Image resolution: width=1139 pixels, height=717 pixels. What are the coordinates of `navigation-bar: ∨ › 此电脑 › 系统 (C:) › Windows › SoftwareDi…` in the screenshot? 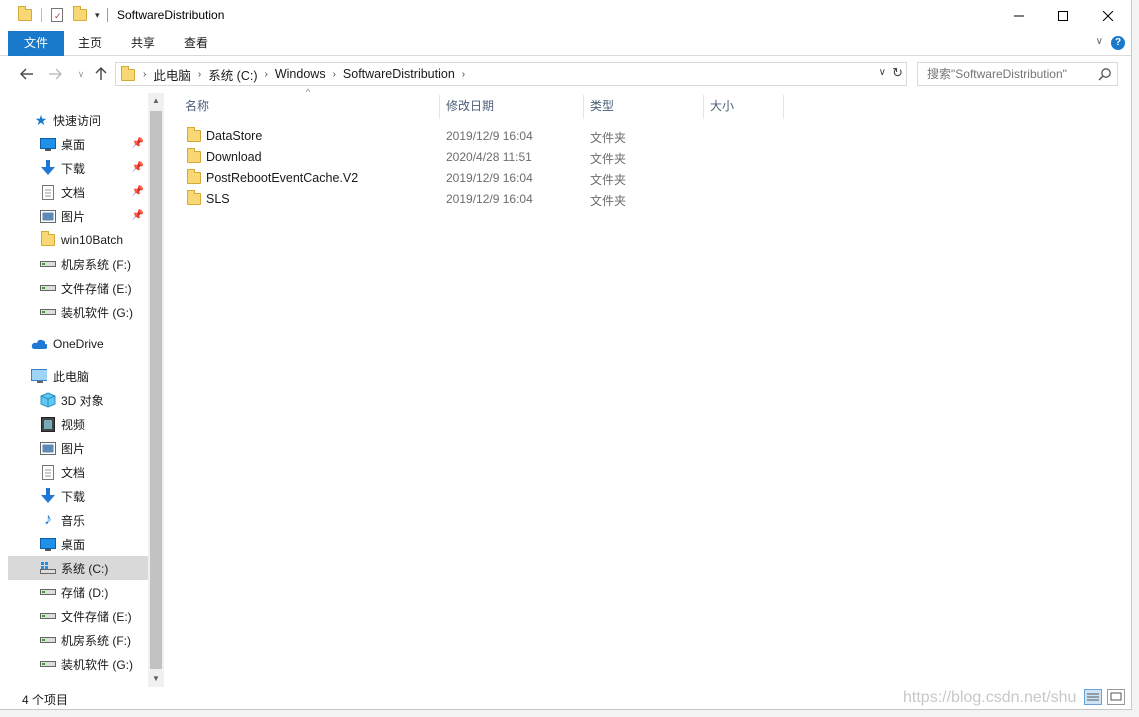 It's located at (565, 74).